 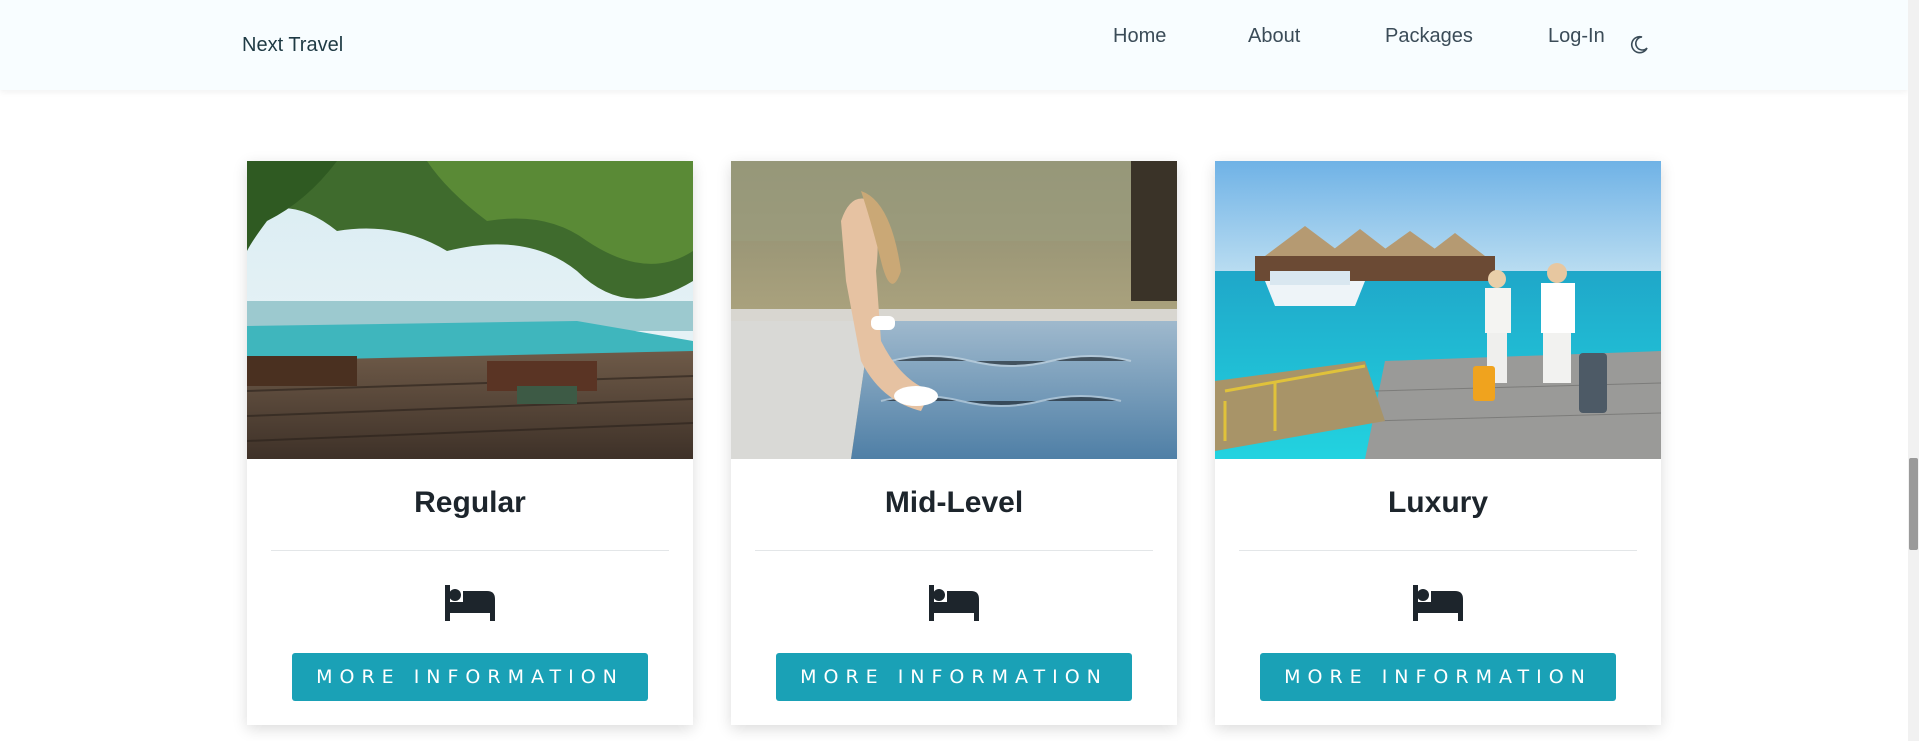 What do you see at coordinates (292, 45) in the screenshot?
I see `brand-logo-text: Next Travel` at bounding box center [292, 45].